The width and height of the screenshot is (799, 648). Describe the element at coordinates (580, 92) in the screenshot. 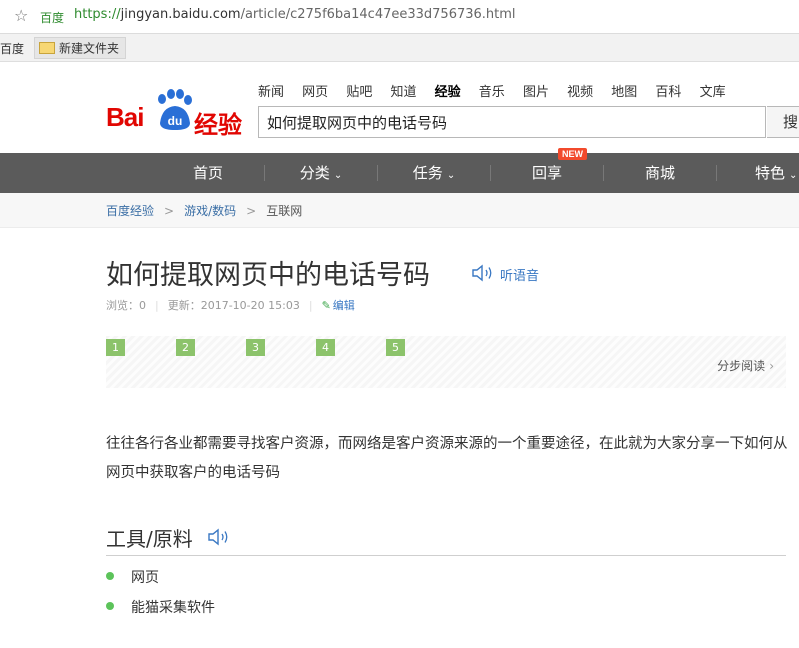

I see `topnav-video: 视频` at that location.